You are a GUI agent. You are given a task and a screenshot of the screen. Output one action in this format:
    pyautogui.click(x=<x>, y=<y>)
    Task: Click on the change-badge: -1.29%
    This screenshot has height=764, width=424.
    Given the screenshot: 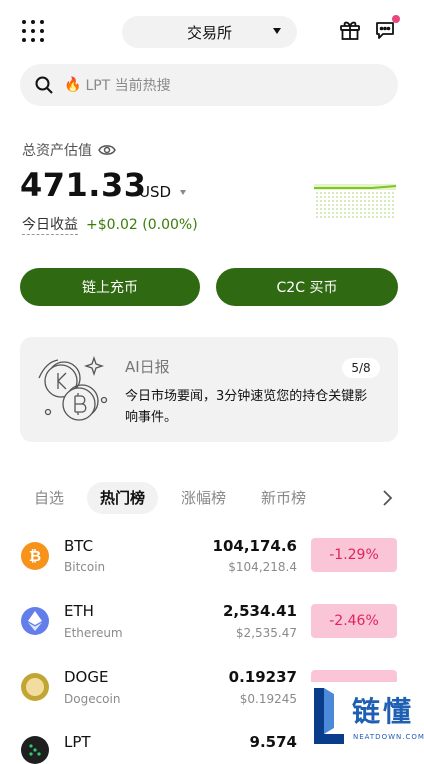 What is the action you would take?
    pyautogui.click(x=354, y=555)
    